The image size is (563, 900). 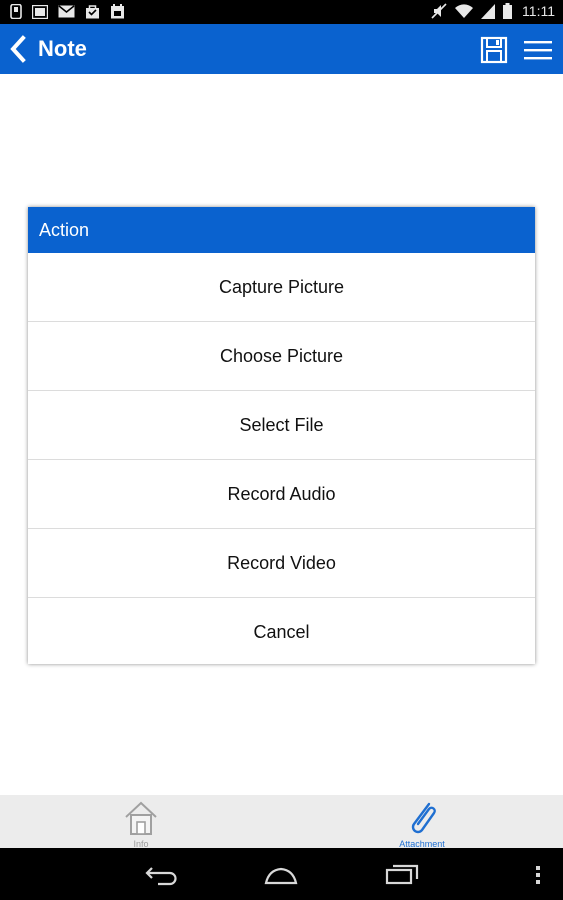 I want to click on system-nav-bar, so click(x=281, y=874).